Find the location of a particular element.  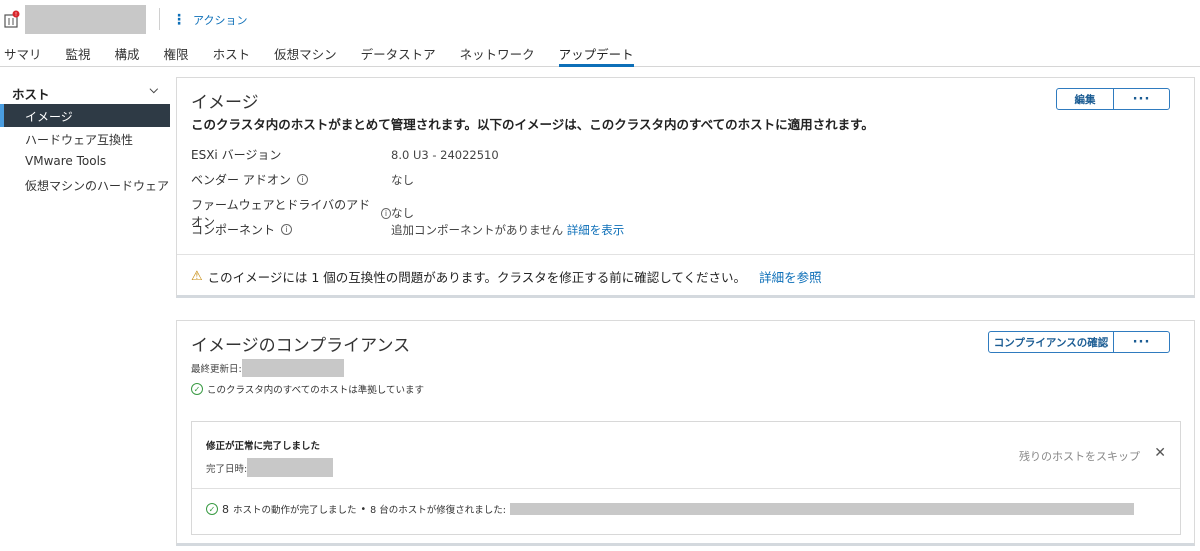

tab-permissions: 権限 is located at coordinates (176, 53).